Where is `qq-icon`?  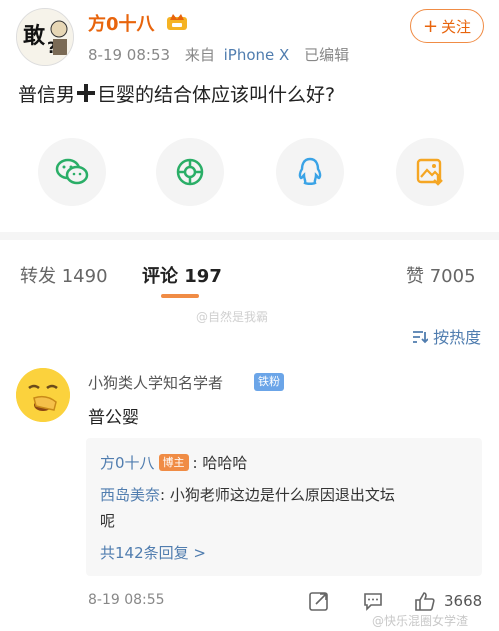 qq-icon is located at coordinates (310, 171).